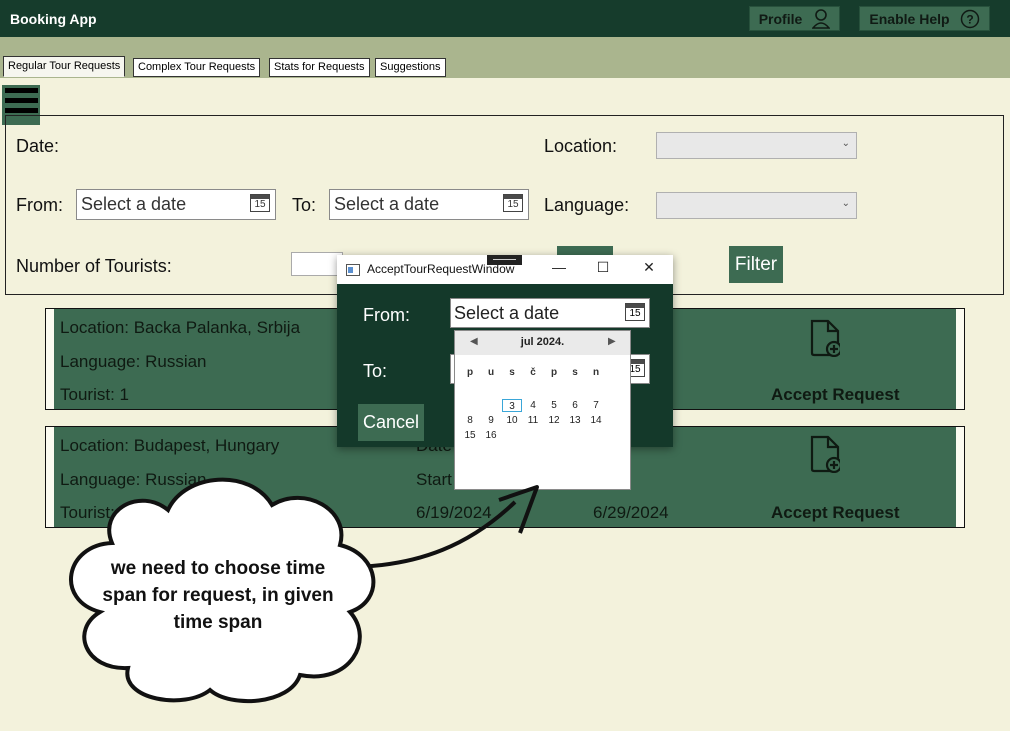 The image size is (1010, 731). What do you see at coordinates (94, 394) in the screenshot?
I see `request-tourist: Tourist: 1` at bounding box center [94, 394].